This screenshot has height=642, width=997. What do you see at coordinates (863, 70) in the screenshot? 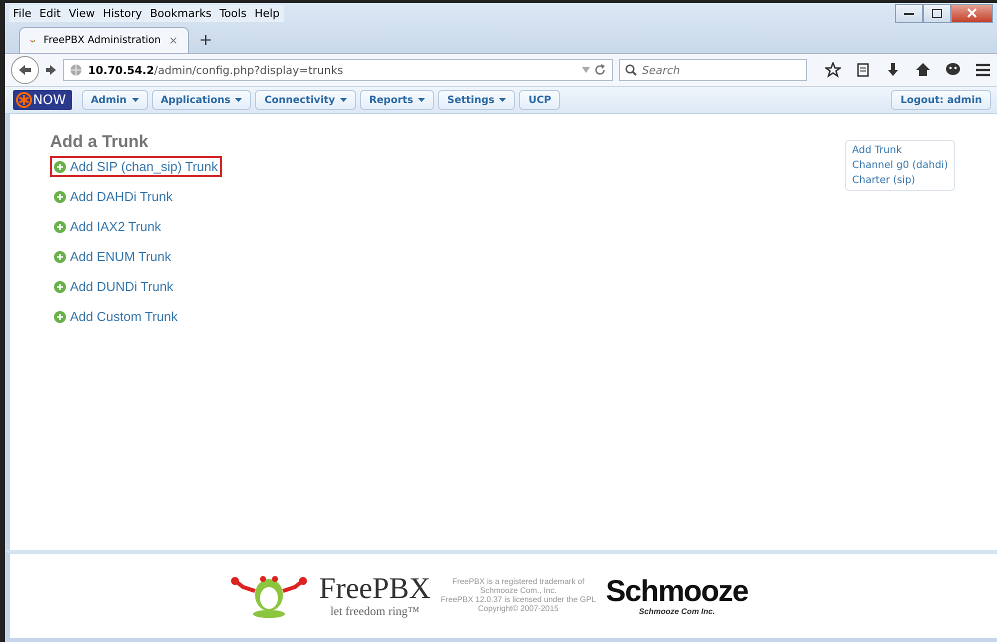
I see `clipboard-icon` at bounding box center [863, 70].